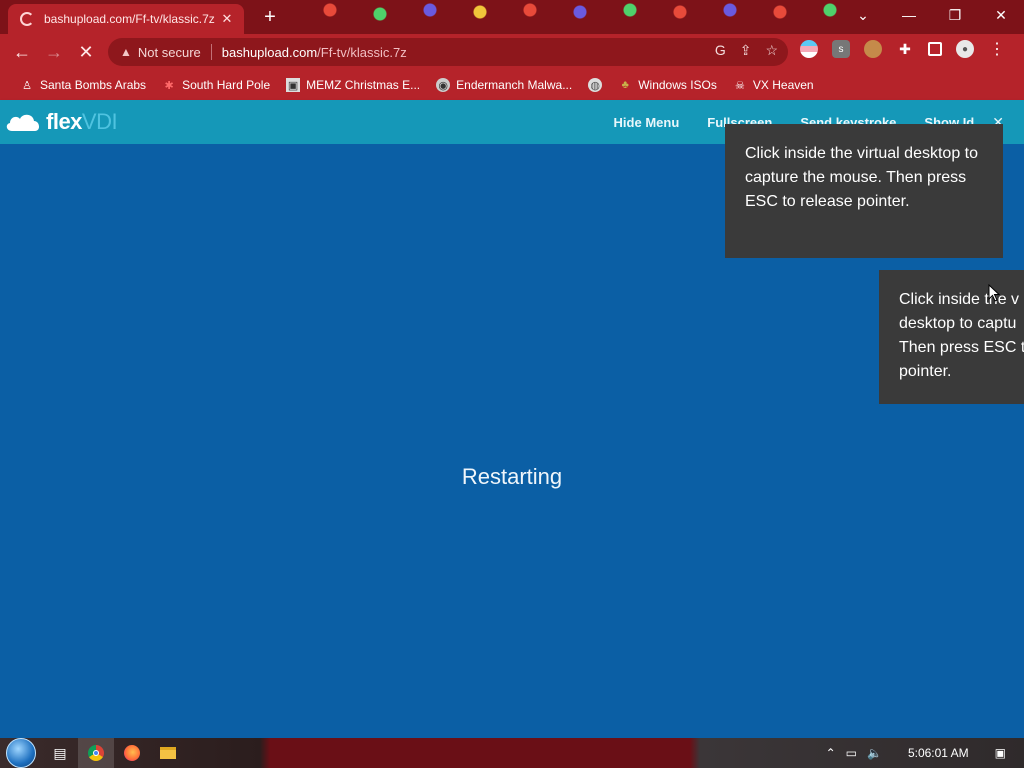 Image resolution: width=1024 pixels, height=768 pixels. What do you see at coordinates (1000, 753) in the screenshot?
I see `notification-icon: ▣` at bounding box center [1000, 753].